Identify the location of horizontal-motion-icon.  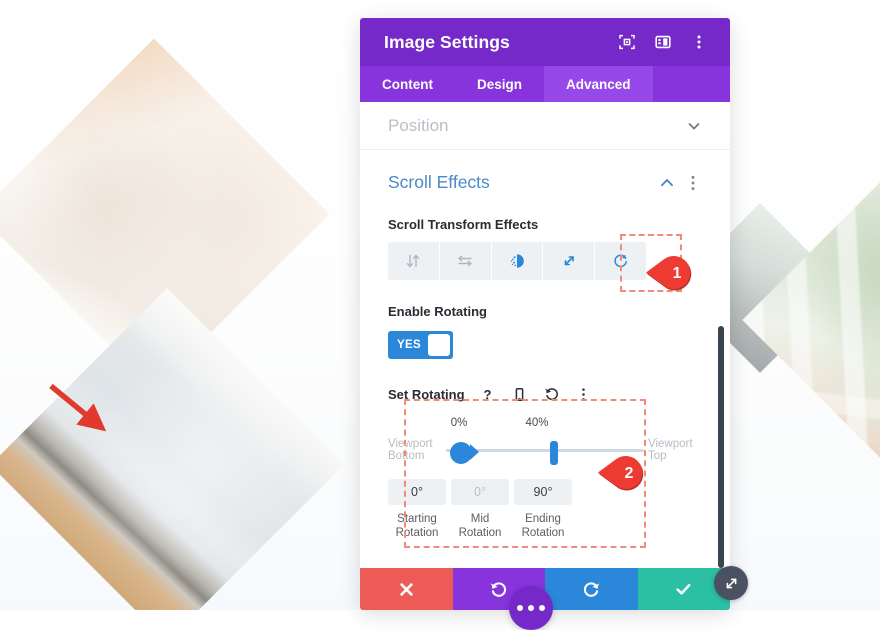
(465, 261).